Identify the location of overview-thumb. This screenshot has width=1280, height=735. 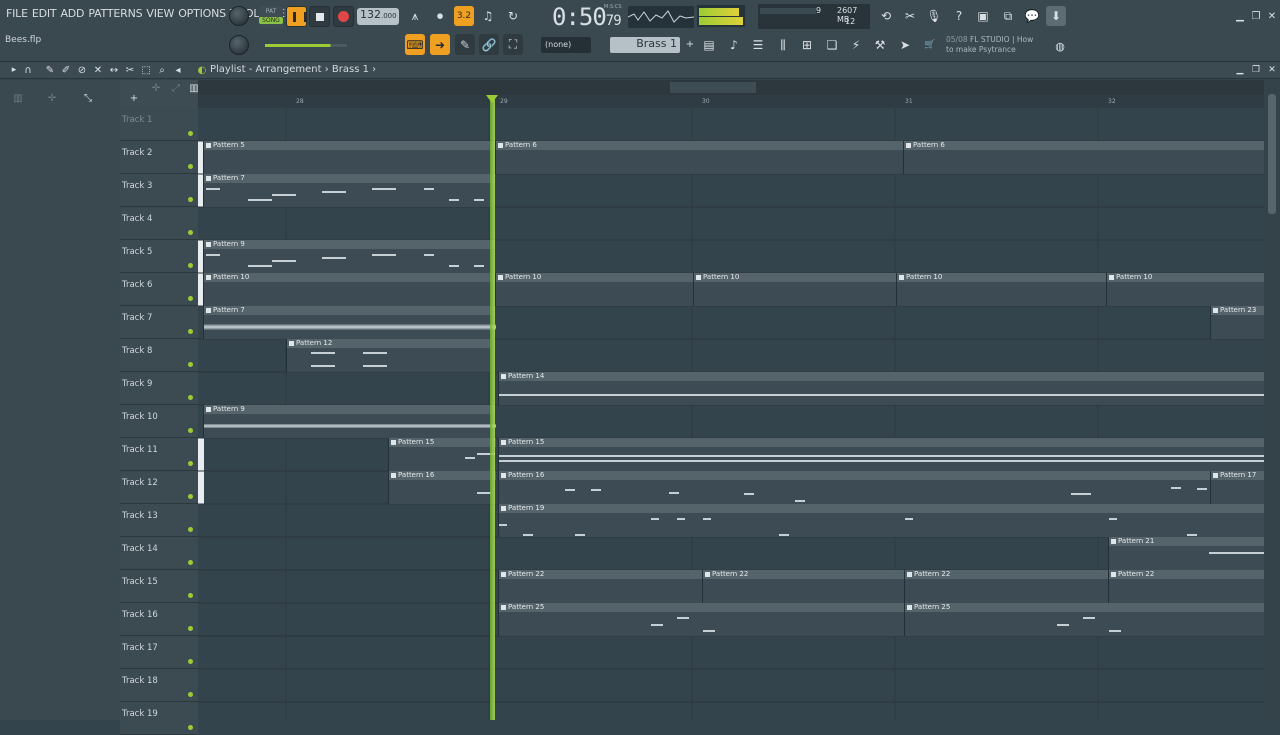
(713, 87).